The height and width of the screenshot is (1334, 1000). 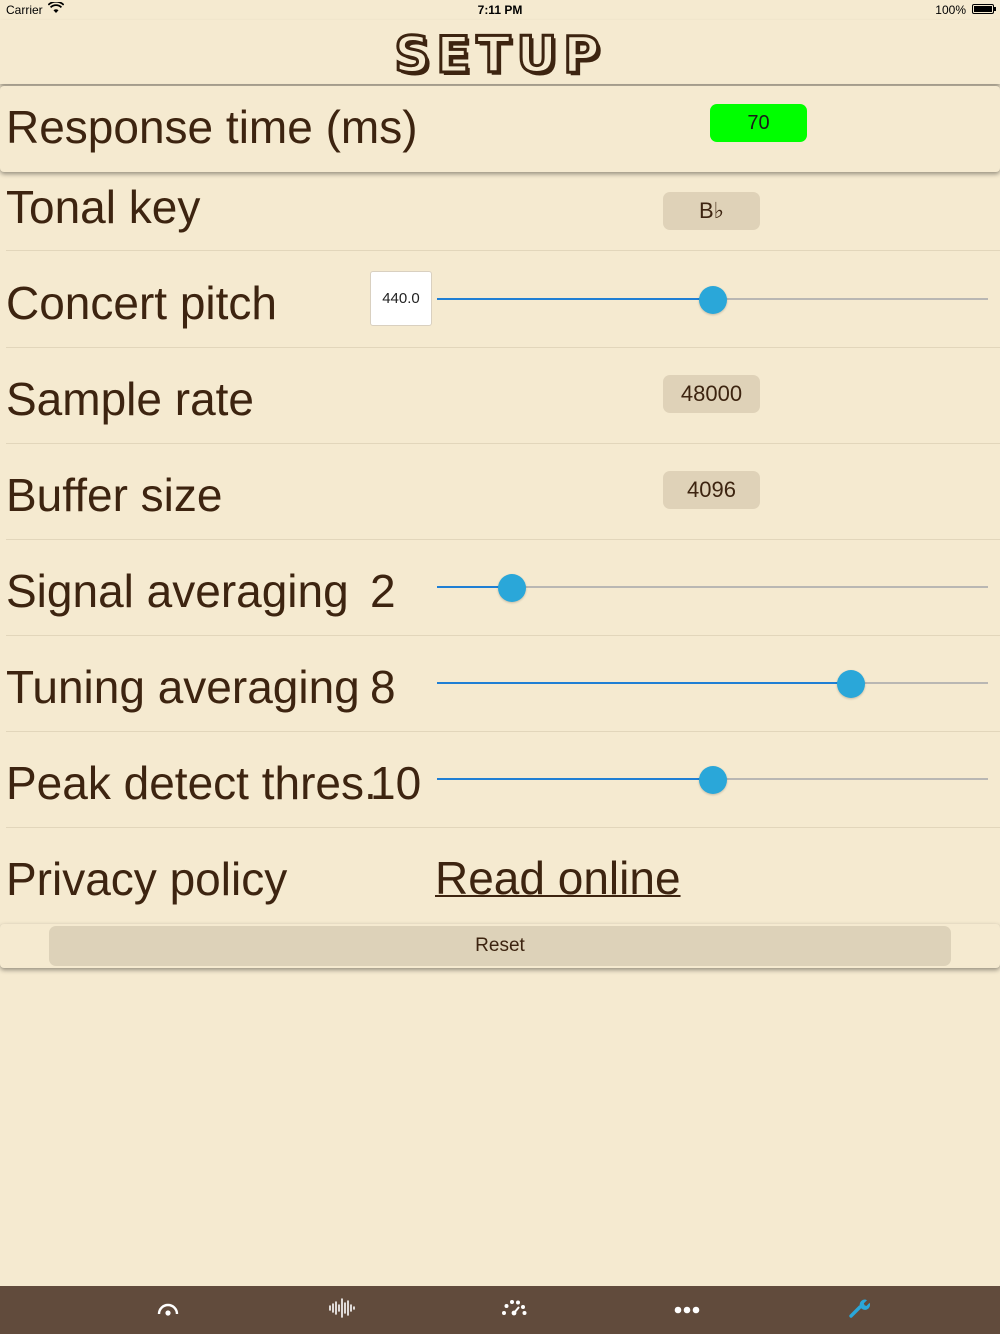 What do you see at coordinates (183, 687) in the screenshot?
I see `tuning-averaging-label: Tuning averaging` at bounding box center [183, 687].